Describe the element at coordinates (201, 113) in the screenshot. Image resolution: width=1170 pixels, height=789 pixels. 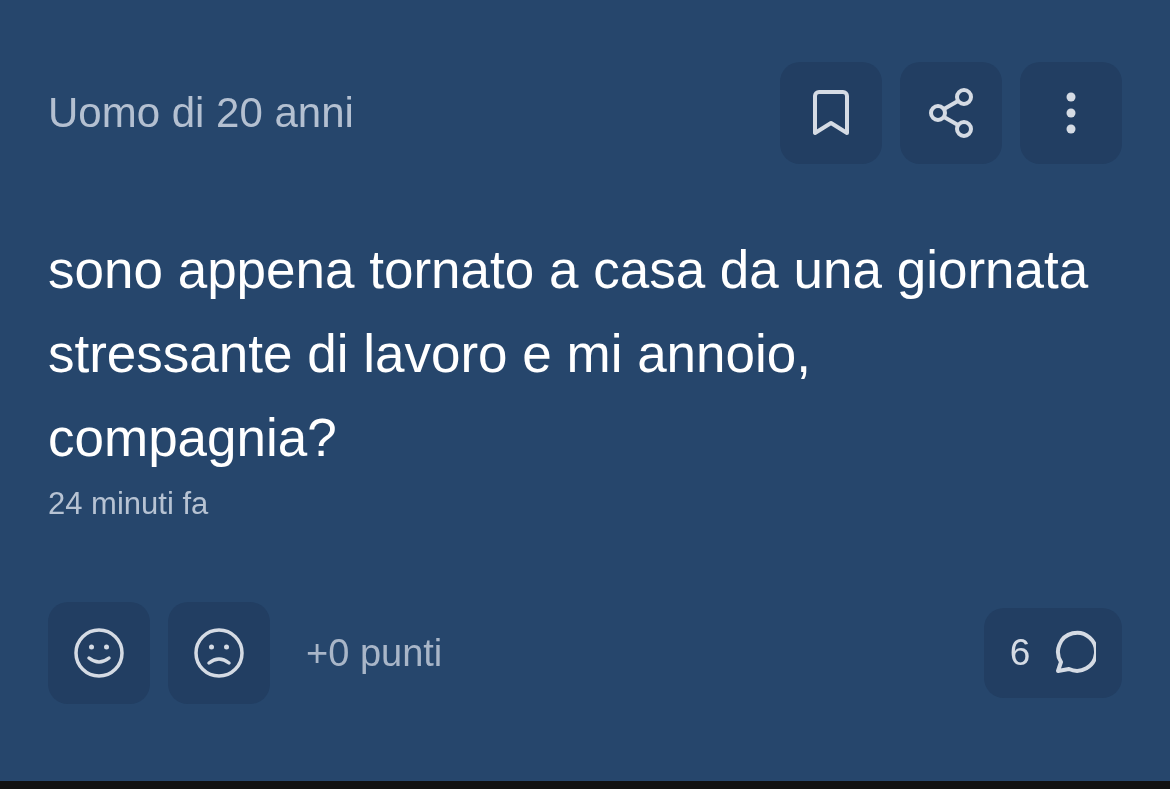
I see `author-label: Uomo di 20 anni` at that location.